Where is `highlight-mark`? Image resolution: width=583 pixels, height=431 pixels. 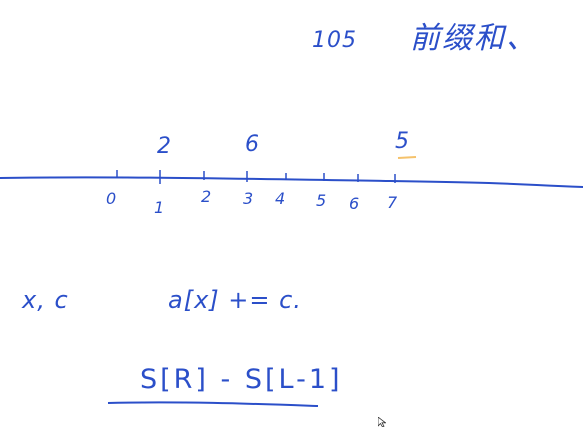 highlight-mark is located at coordinates (407, 157).